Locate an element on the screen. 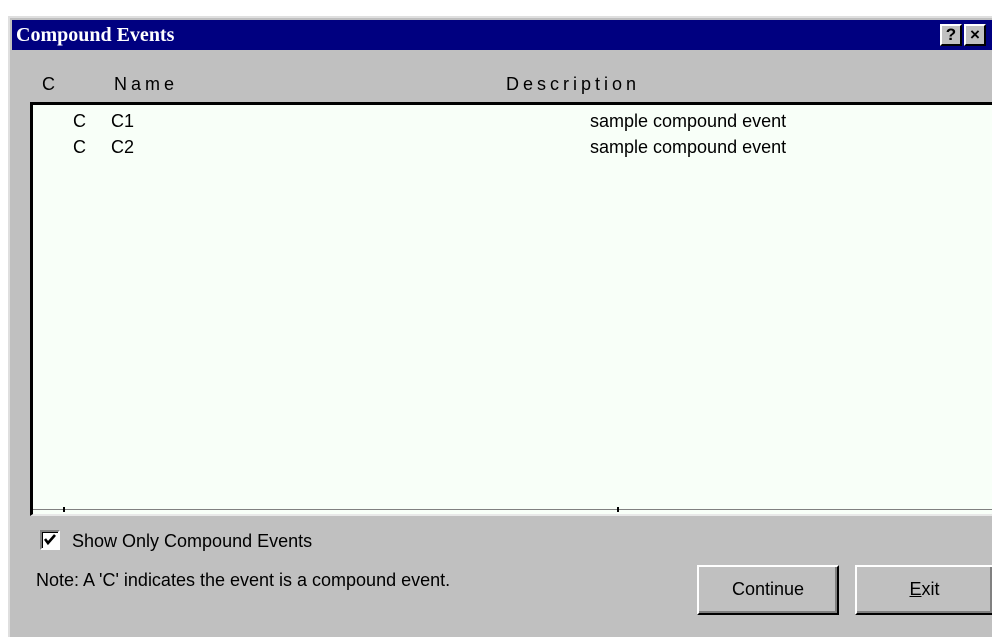  continue-button: Continue is located at coordinates (768, 590).